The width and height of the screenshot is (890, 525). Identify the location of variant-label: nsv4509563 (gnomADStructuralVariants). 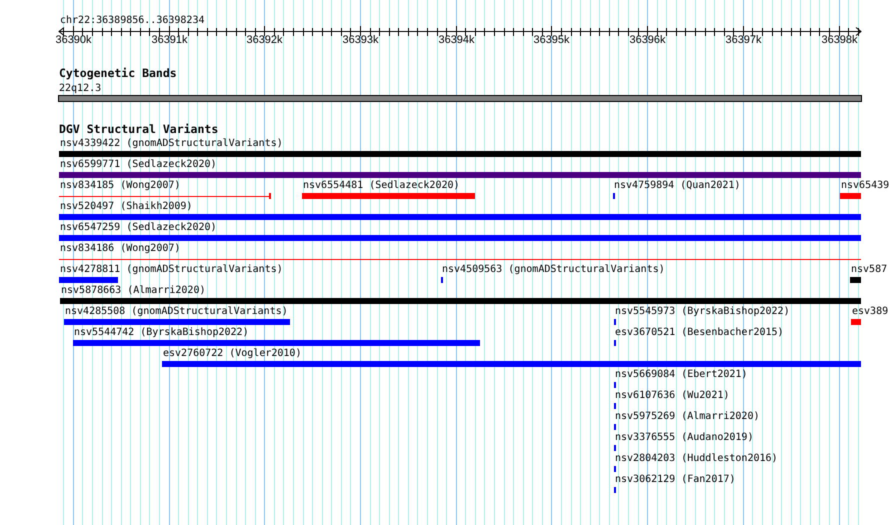
(553, 270).